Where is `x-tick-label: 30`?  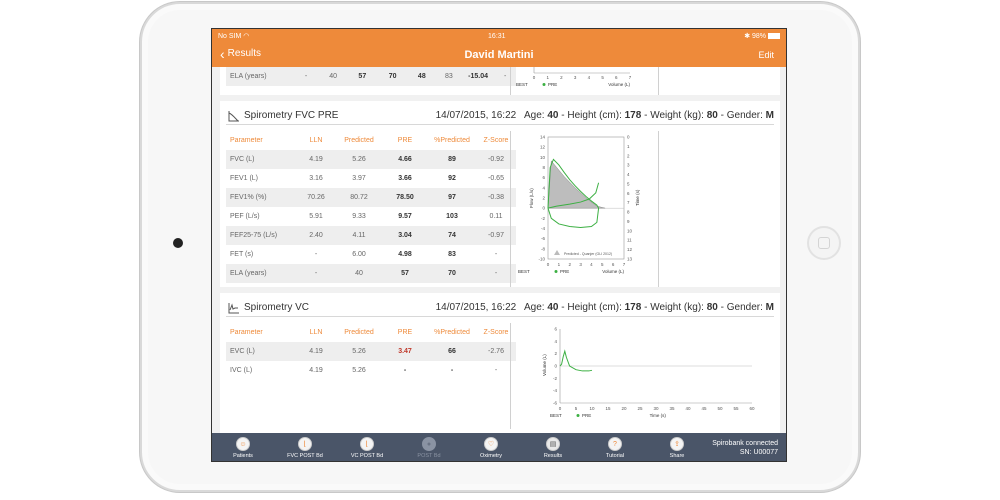 x-tick-label: 30 is located at coordinates (656, 408).